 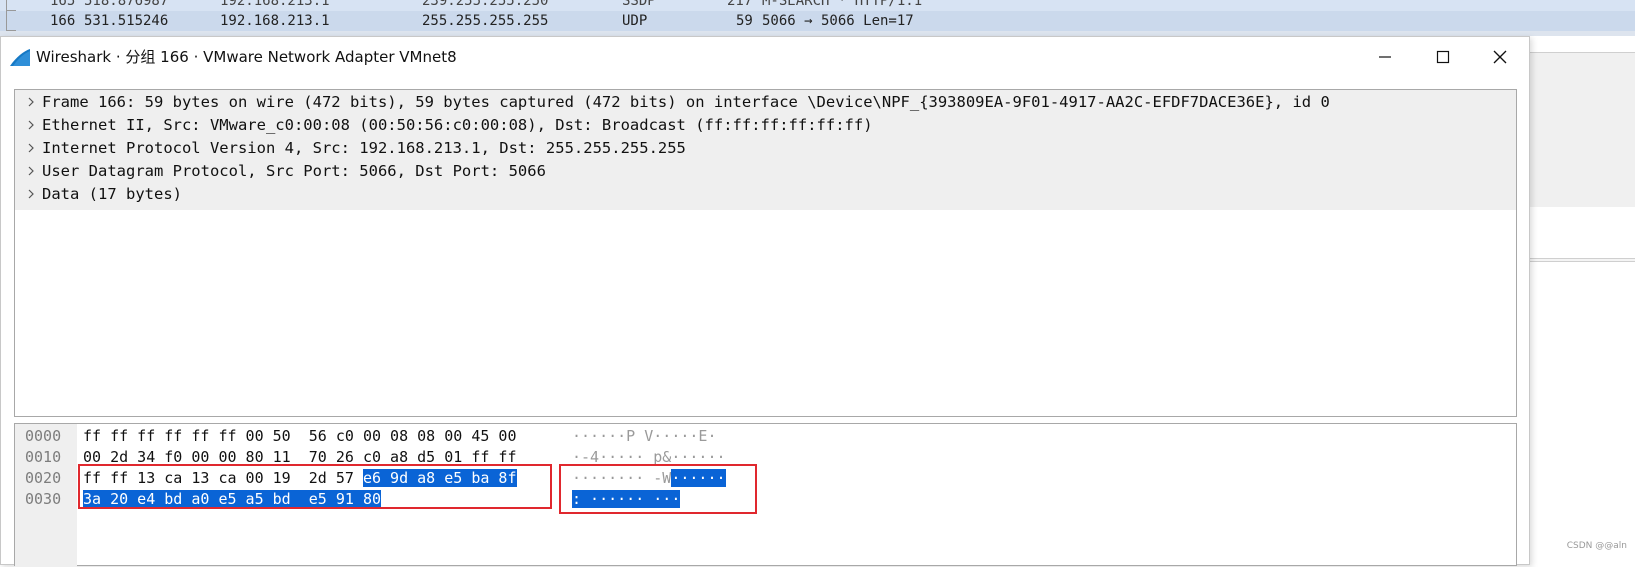 What do you see at coordinates (63, 4) in the screenshot?
I see `packet-no: 165` at bounding box center [63, 4].